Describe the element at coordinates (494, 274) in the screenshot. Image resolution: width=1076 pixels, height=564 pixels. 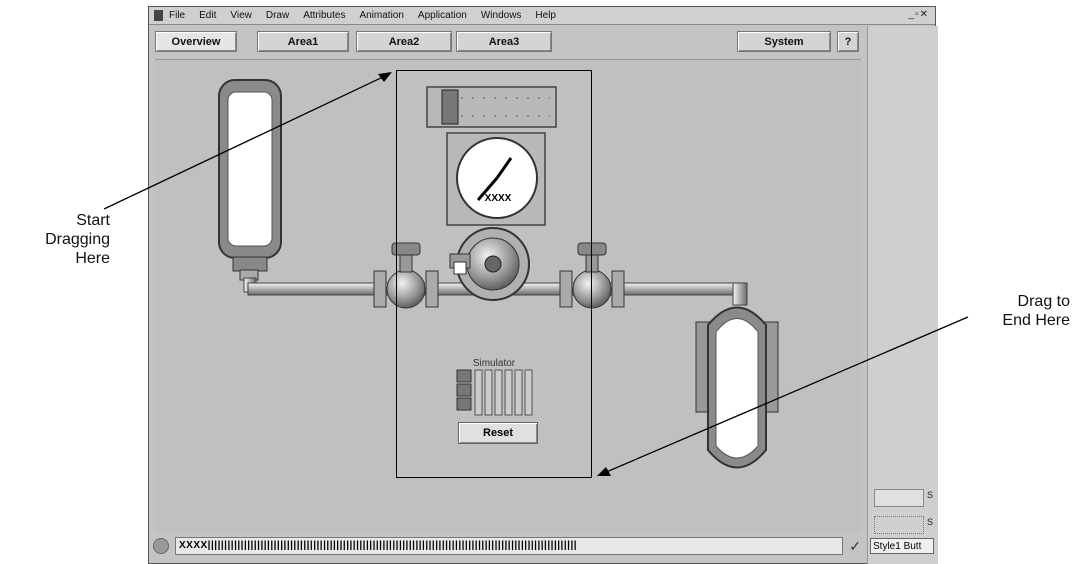
I see `selection-rectangle` at that location.